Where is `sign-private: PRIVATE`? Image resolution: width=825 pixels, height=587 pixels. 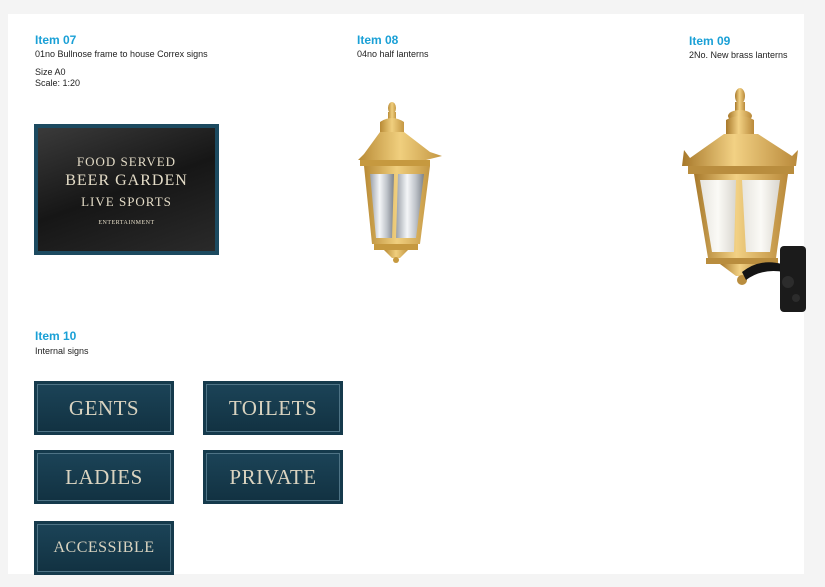
sign-private: PRIVATE is located at coordinates (273, 477).